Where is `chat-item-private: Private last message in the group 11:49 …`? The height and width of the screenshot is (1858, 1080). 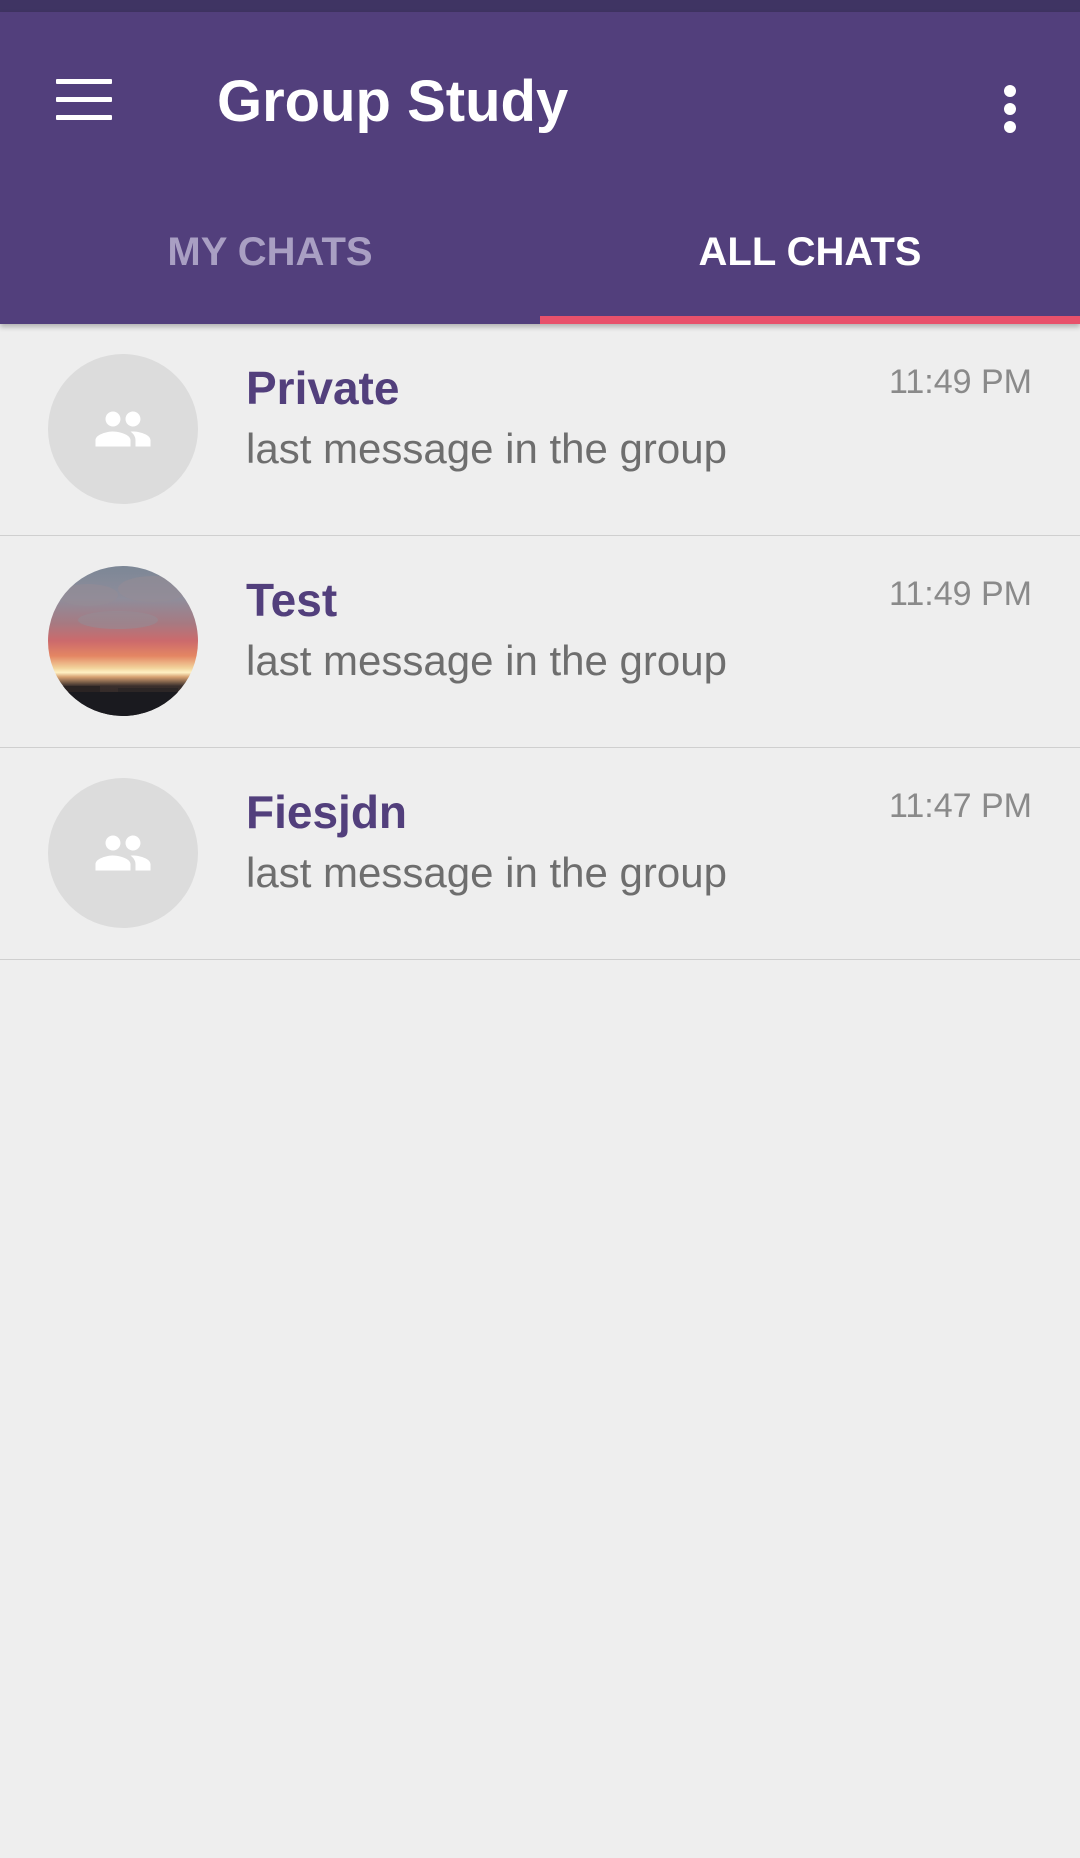 chat-item-private: Private last message in the group 11:49 … is located at coordinates (540, 430).